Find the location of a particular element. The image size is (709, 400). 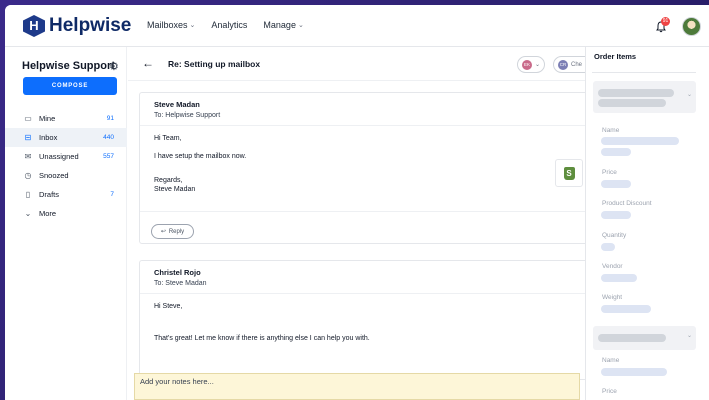

nav-mailboxes: Mailboxes ⌄ is located at coordinates (171, 25).